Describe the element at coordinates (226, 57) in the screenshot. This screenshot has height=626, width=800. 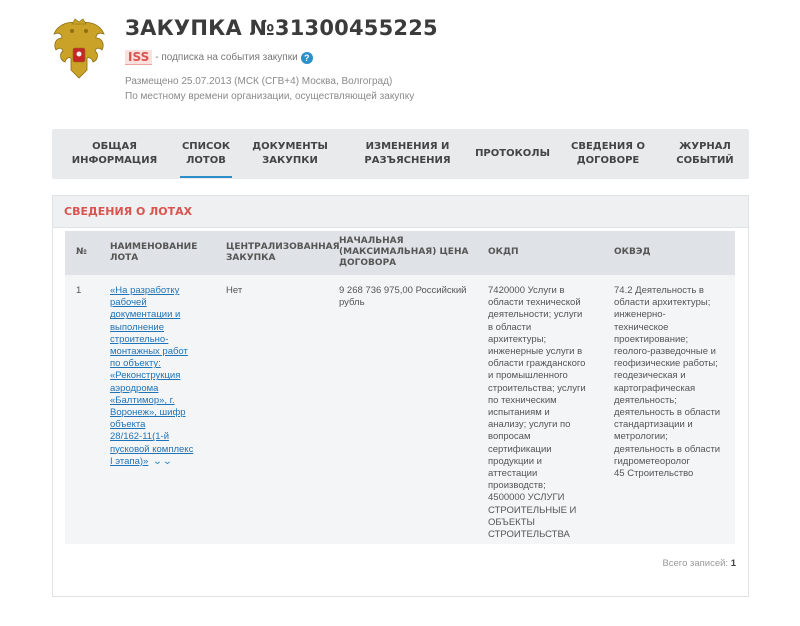
I see `subscribe-text: - подписка на события закупки` at that location.